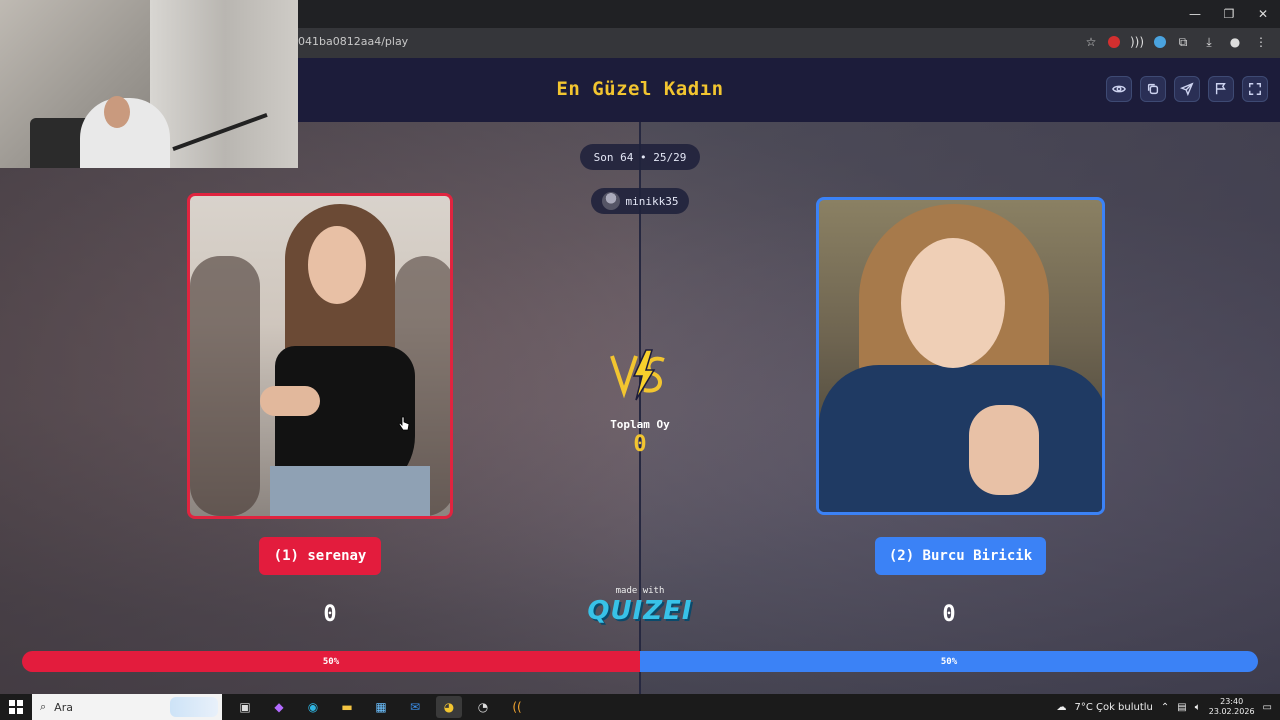 This screenshot has height=720, width=1280. I want to click on fullscreen-button, so click(1255, 89).